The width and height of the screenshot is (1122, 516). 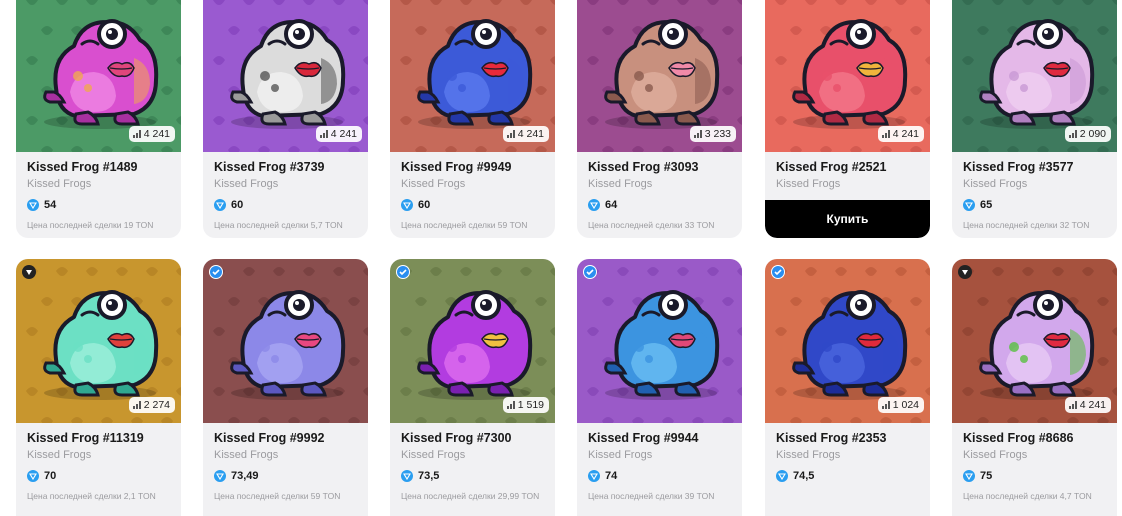 What do you see at coordinates (100, 438) in the screenshot?
I see `nft-title: Kissed Frog #11319` at bounding box center [100, 438].